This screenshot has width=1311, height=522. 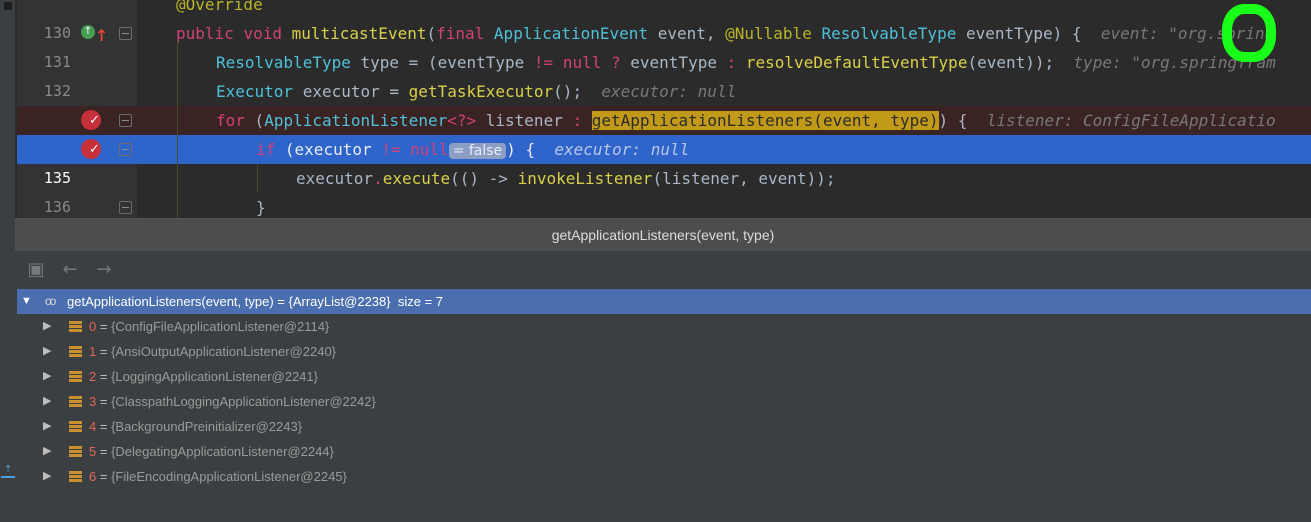 I want to click on popup-title: getApplicationListeners(event, type), so click(x=663, y=235).